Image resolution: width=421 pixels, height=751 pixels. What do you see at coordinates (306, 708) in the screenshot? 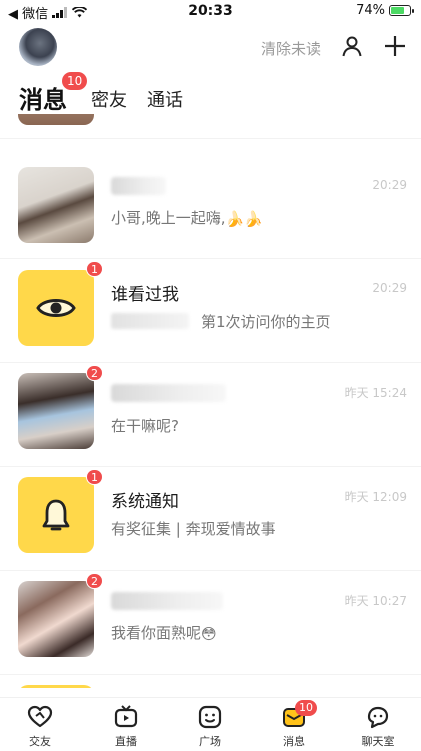
I see `nav-messages-badge: 10` at bounding box center [306, 708].